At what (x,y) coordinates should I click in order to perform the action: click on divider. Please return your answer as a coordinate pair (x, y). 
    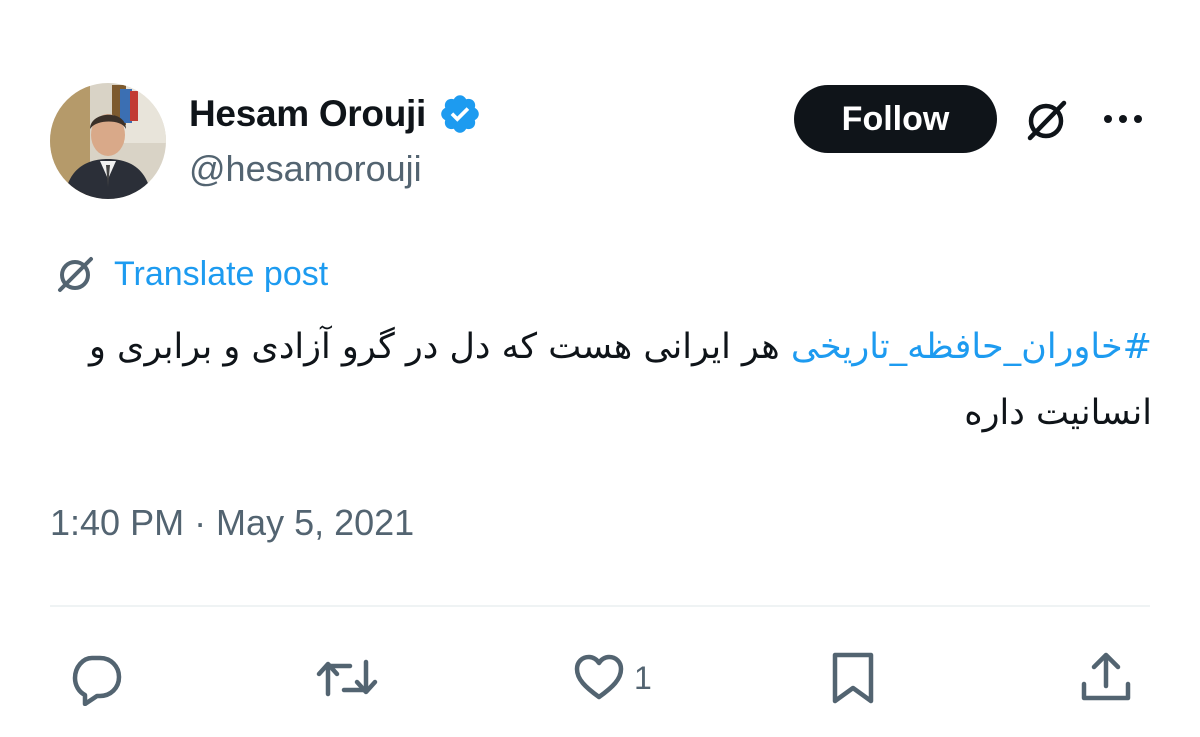
    Looking at the image, I should click on (600, 606).